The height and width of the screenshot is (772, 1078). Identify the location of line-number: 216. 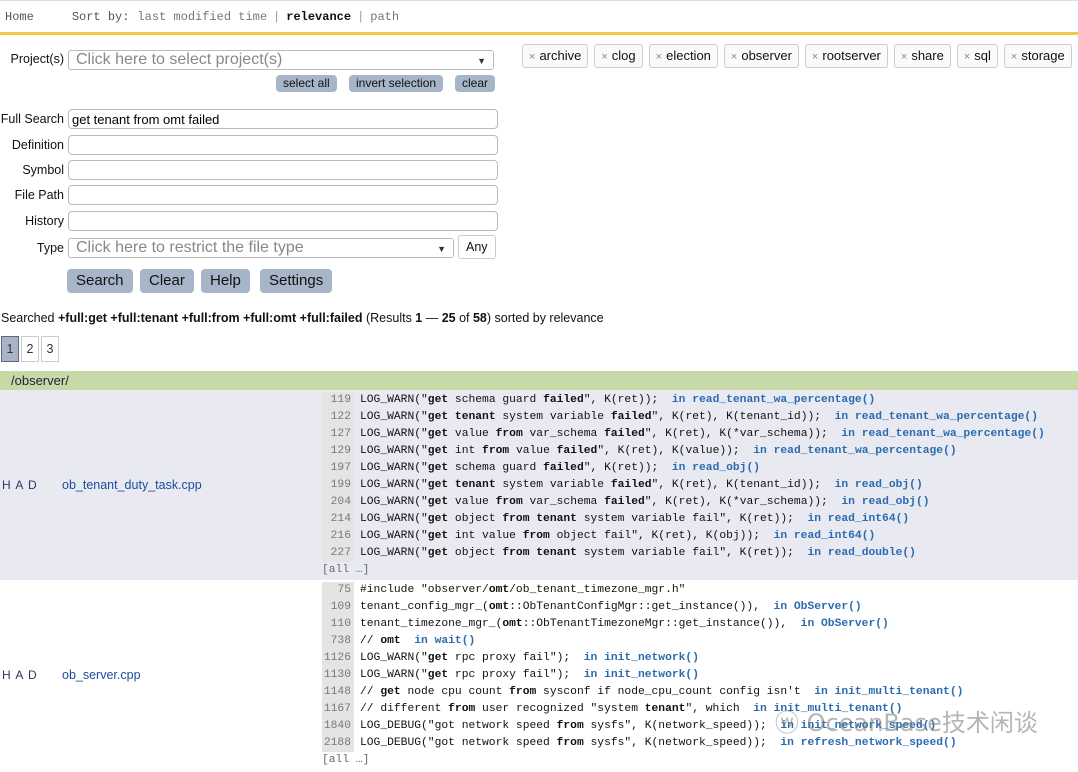
(338, 536).